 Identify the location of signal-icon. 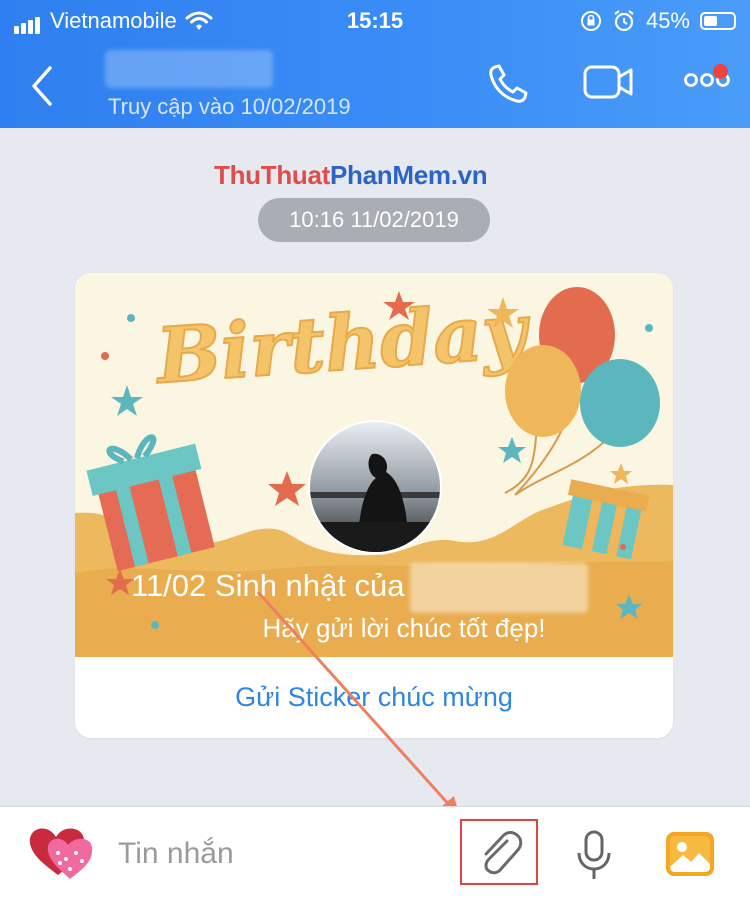
(28, 21).